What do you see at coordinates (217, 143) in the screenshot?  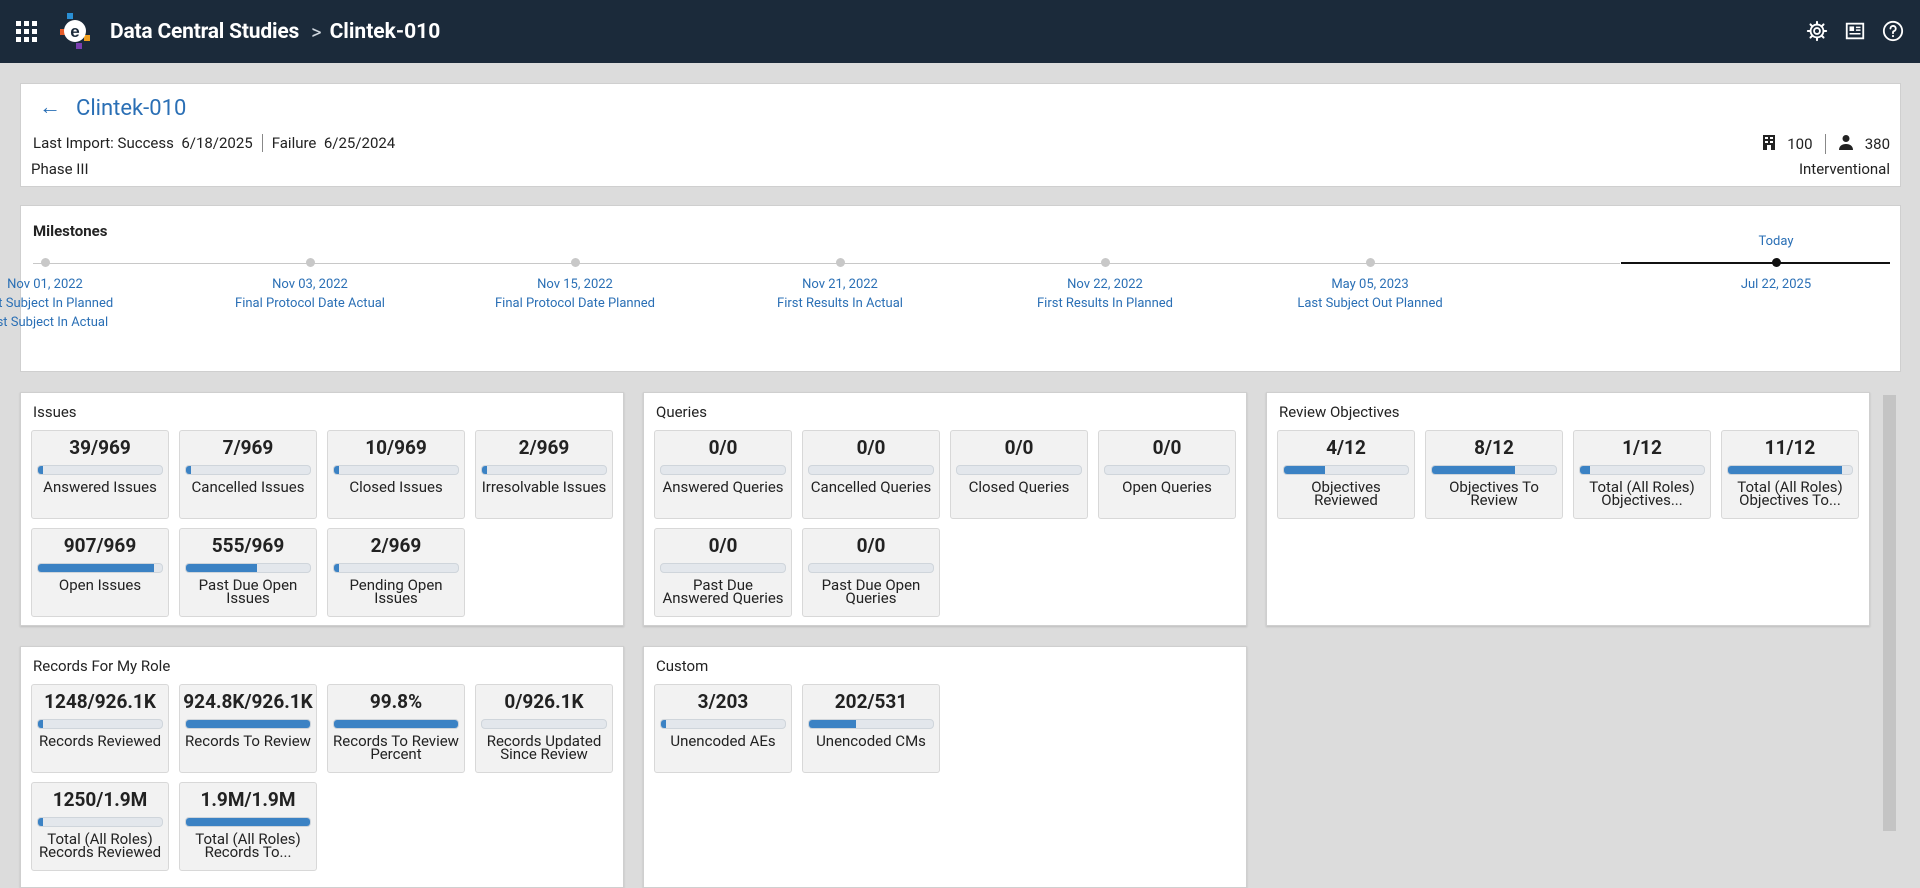 I see `success-date: 6/18/2025` at bounding box center [217, 143].